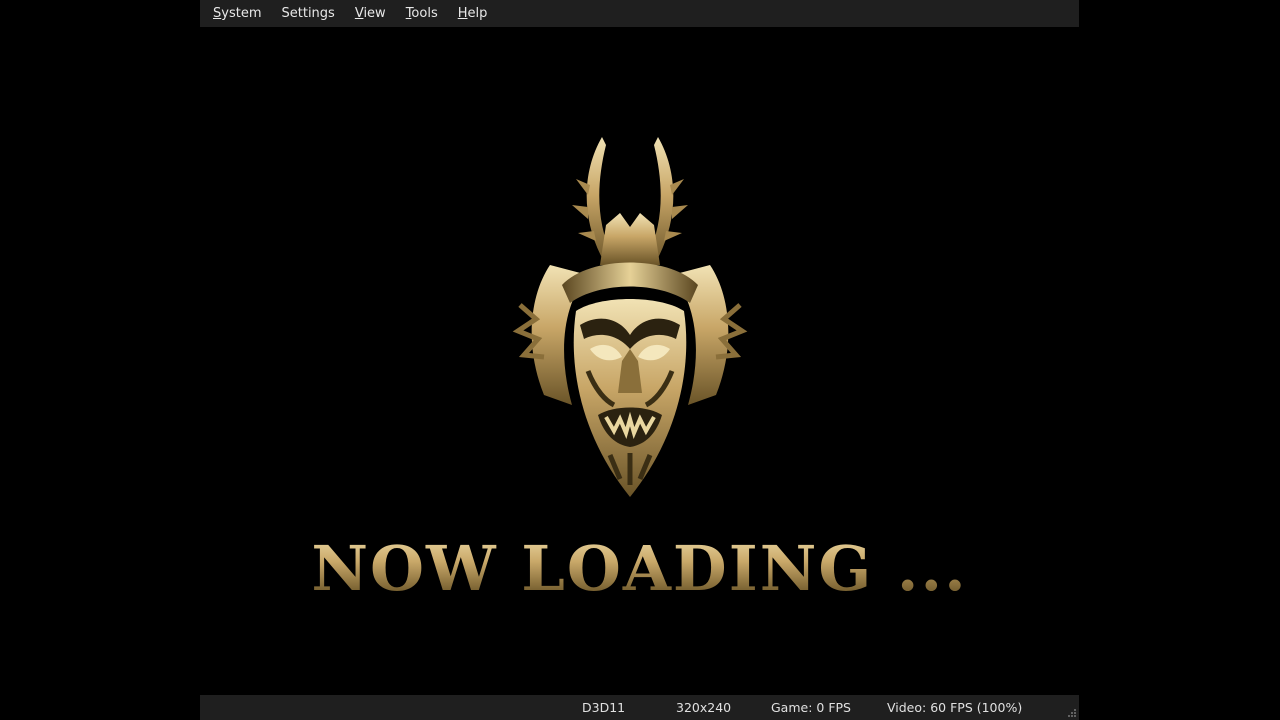  I want to click on menu-view: View, so click(370, 13).